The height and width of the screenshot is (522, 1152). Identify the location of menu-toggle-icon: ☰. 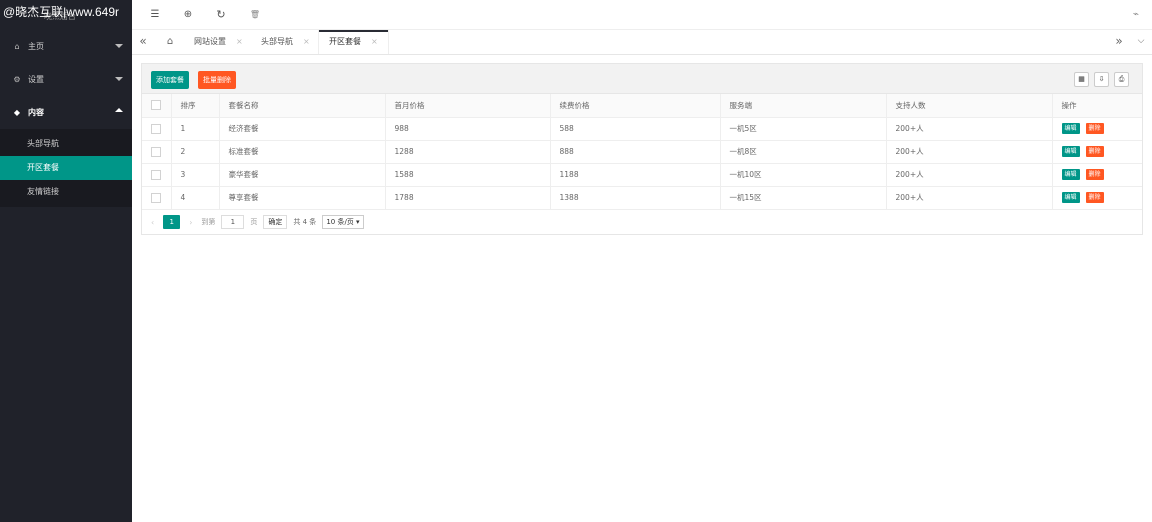
(155, 15).